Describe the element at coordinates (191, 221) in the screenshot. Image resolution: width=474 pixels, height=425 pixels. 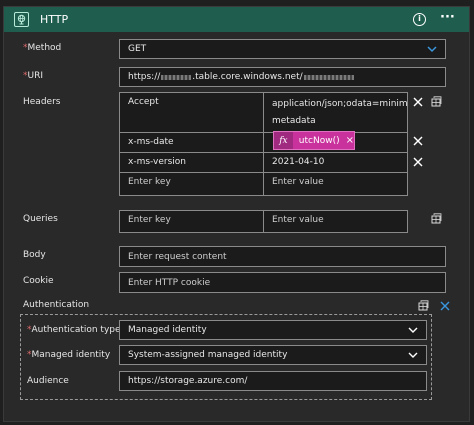
I see `query-key-input: Enter key` at that location.